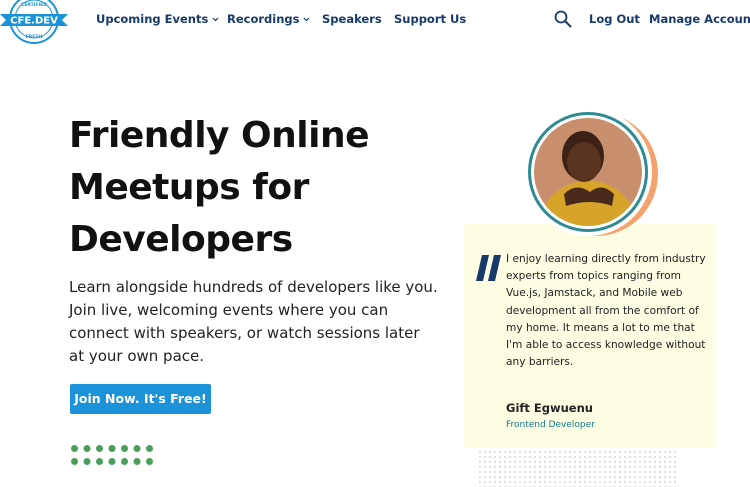 This screenshot has height=487, width=750. Describe the element at coordinates (549, 408) in the screenshot. I see `testimonial-name: Gift Egwuenu` at that location.